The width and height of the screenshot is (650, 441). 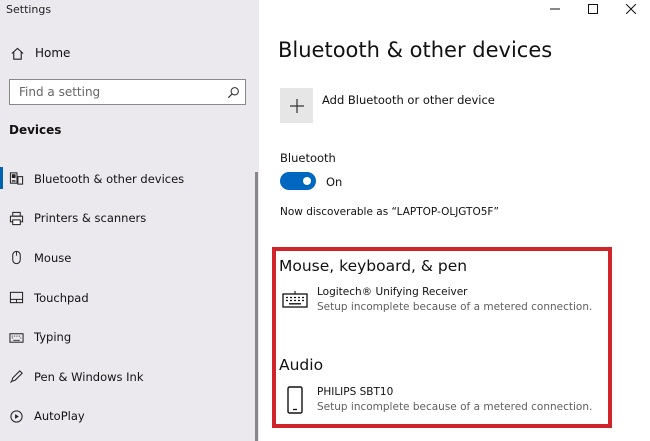 I want to click on sidebar-item-typing: Typing, so click(x=129, y=337).